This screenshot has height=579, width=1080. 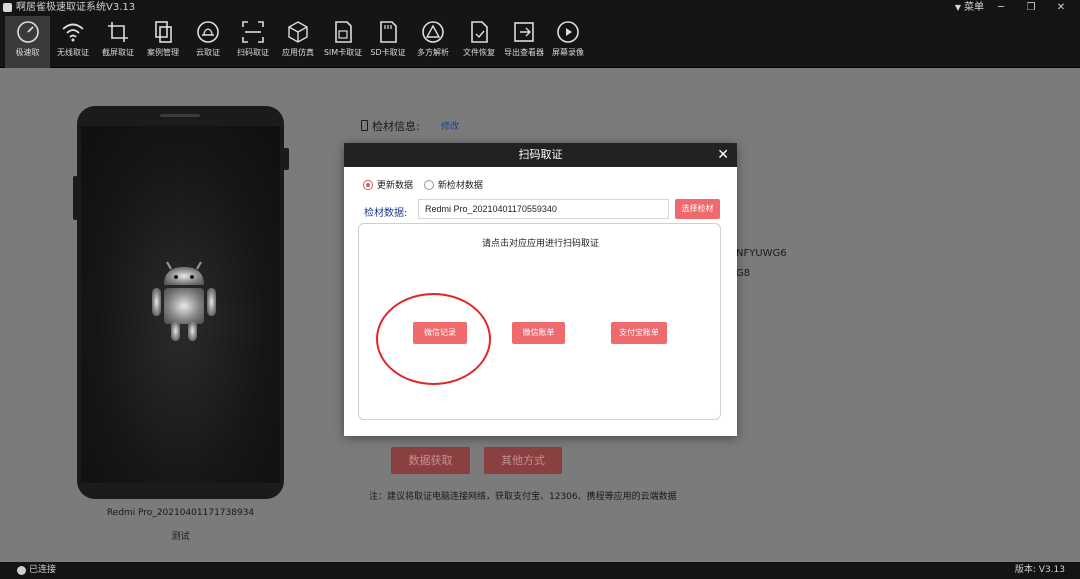 What do you see at coordinates (743, 273) in the screenshot?
I see `info-code-2: G8` at bounding box center [743, 273].